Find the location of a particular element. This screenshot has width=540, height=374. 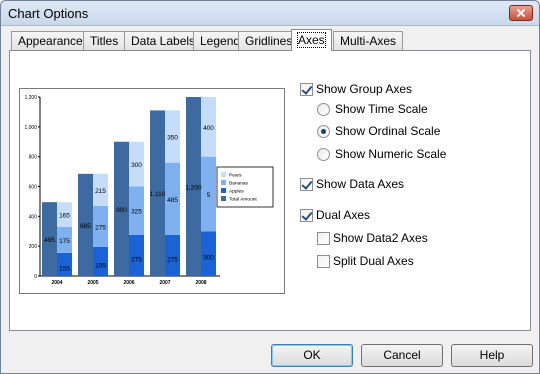

tab-appearance: Appearance is located at coordinates (50, 40).